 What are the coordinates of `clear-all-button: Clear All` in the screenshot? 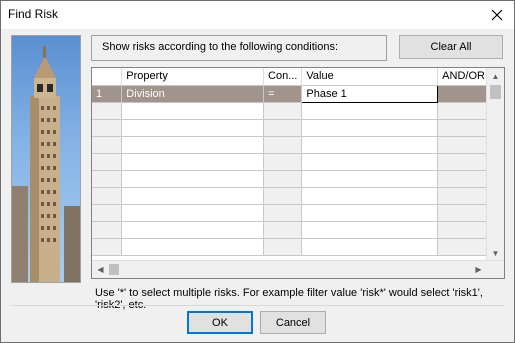 It's located at (451, 47).